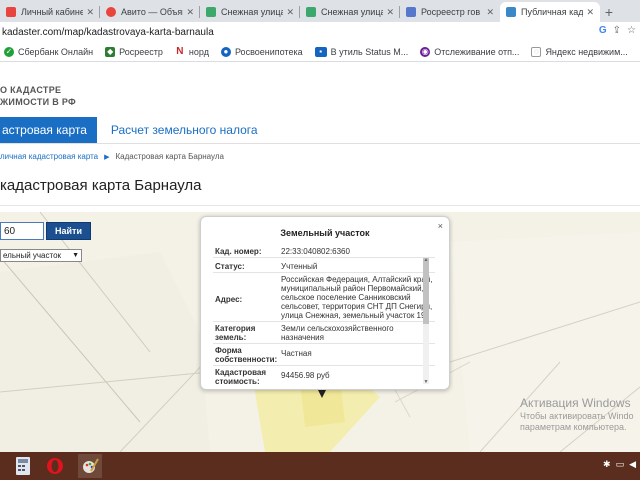  I want to click on rosvoen-icon: ●, so click(225, 51).